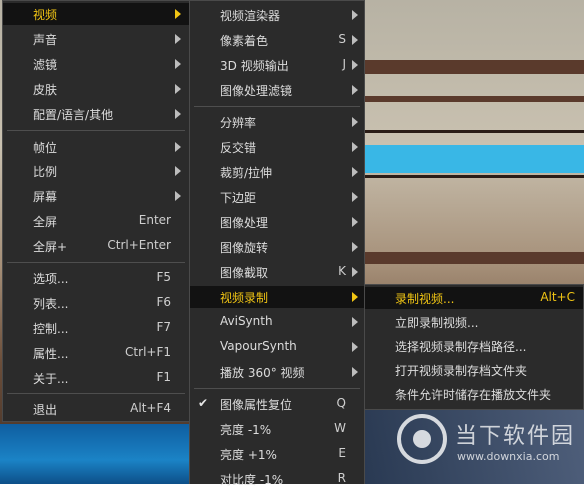  I want to click on menu-item-exit: 退出 Alt+F4, so click(96, 409).